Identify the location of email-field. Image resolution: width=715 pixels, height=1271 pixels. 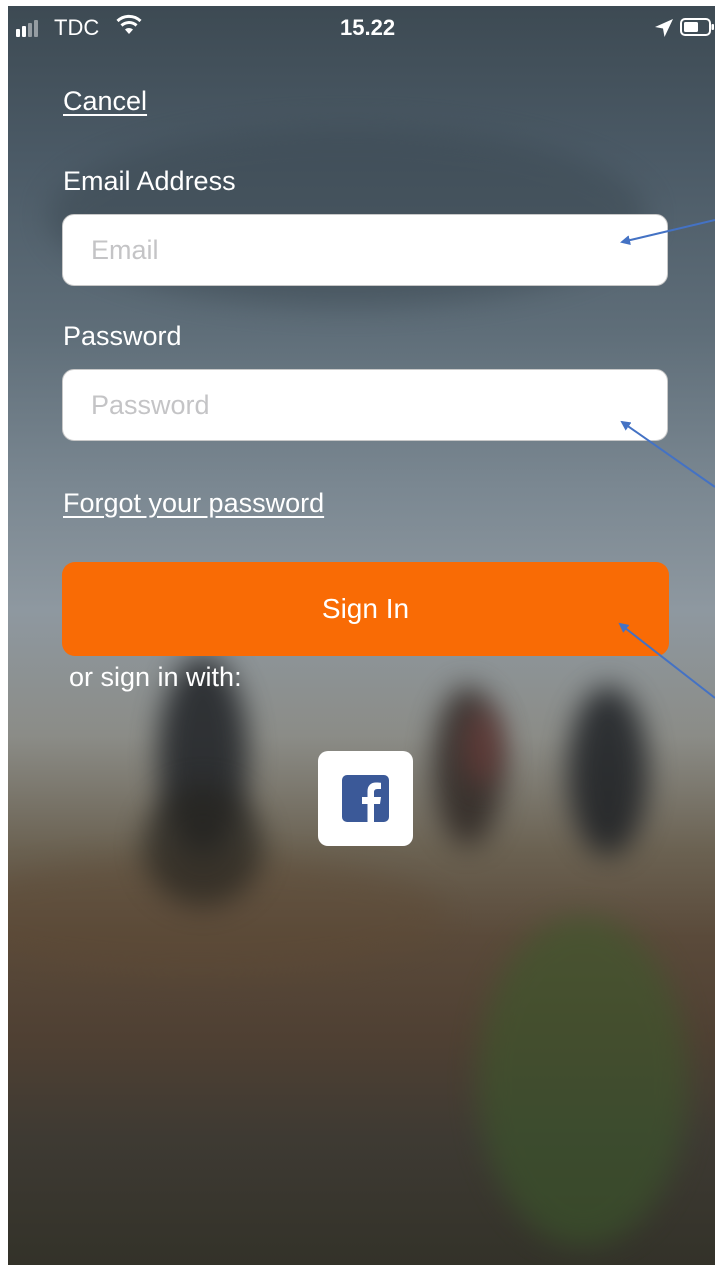
(365, 250).